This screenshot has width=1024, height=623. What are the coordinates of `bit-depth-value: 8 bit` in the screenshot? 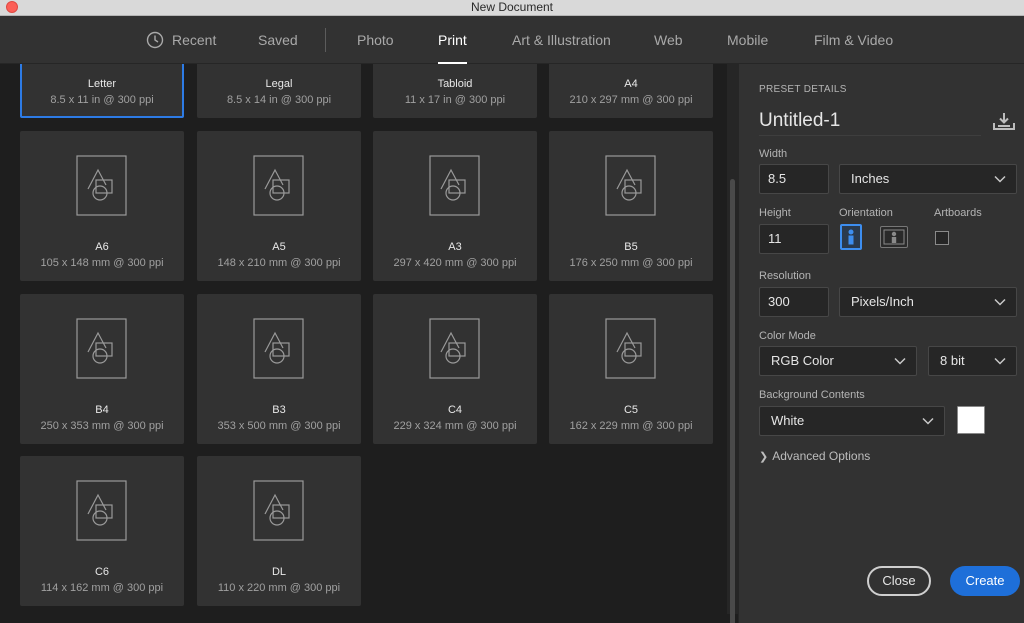 It's located at (952, 360).